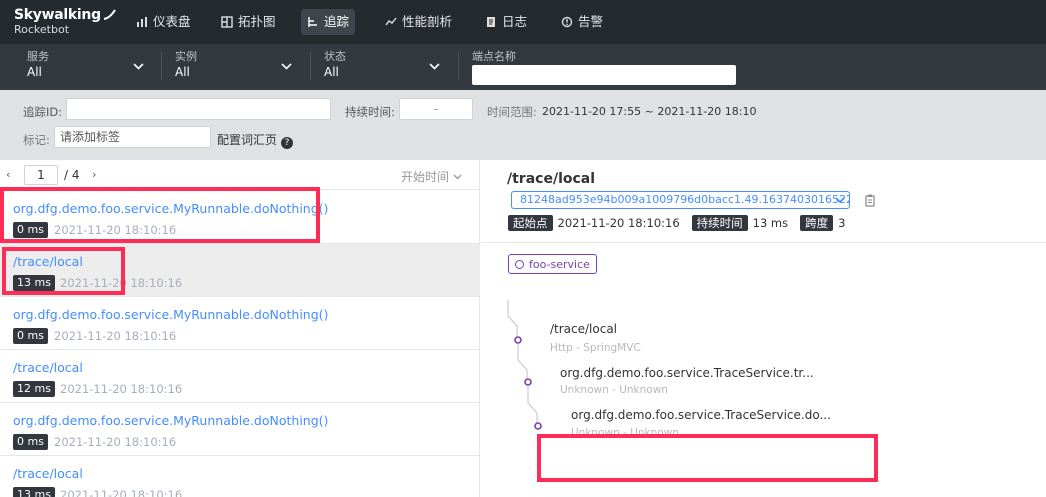 The height and width of the screenshot is (497, 1046). What do you see at coordinates (494, 56) in the screenshot?
I see `endpoint-filter-label: 端点名称` at bounding box center [494, 56].